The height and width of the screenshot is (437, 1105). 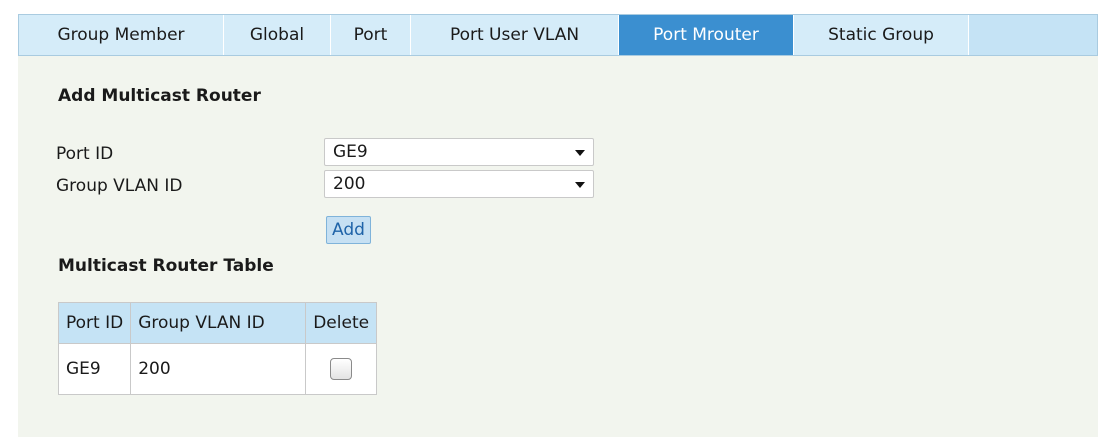 I want to click on column-header-group-vlan-id: Group VLAN ID, so click(x=218, y=323).